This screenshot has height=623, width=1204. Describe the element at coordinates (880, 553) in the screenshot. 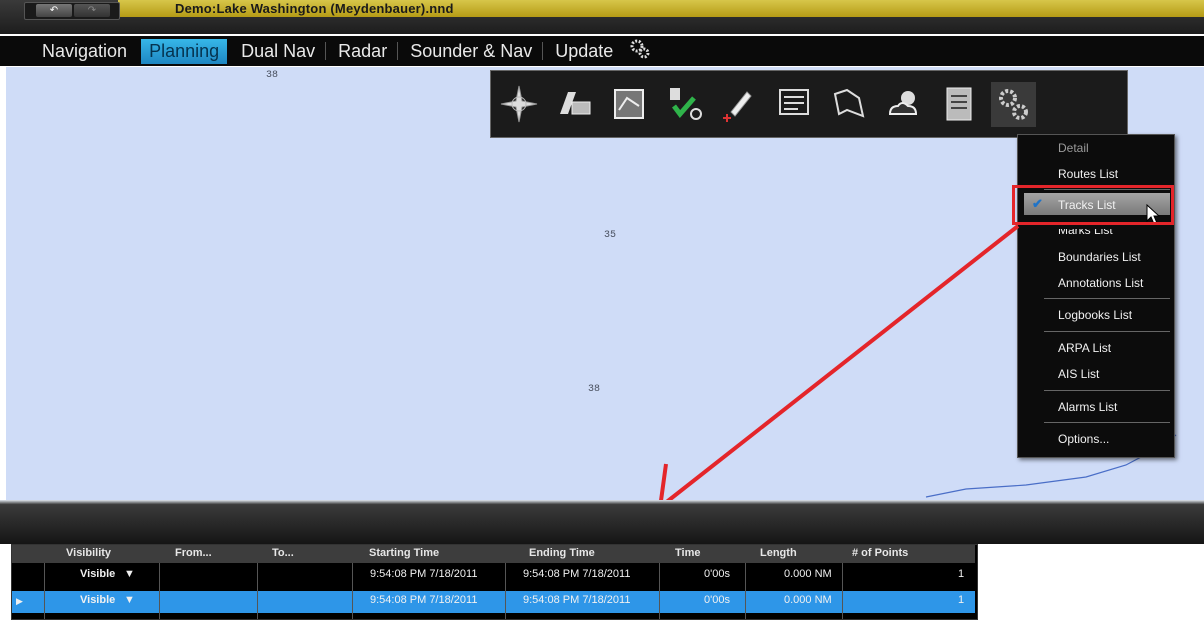

I see `column-points: # of Points` at that location.